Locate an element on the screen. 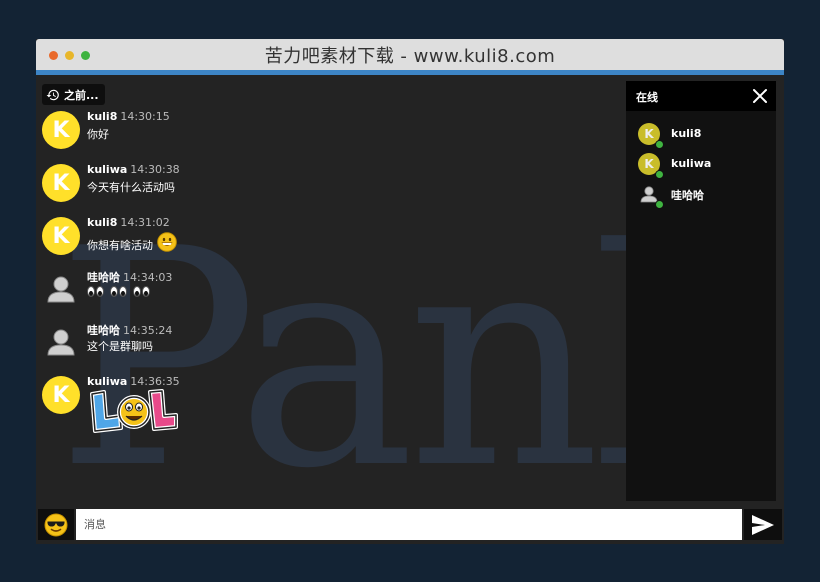 This screenshot has height=582, width=820. emoji-picker-button is located at coordinates (56, 524).